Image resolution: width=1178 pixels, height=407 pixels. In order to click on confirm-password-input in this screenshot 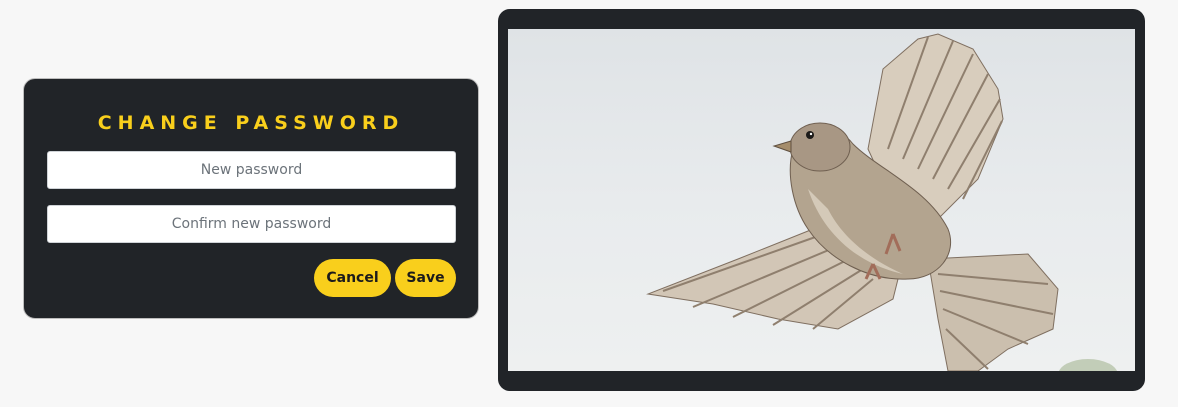, I will do `click(251, 224)`.